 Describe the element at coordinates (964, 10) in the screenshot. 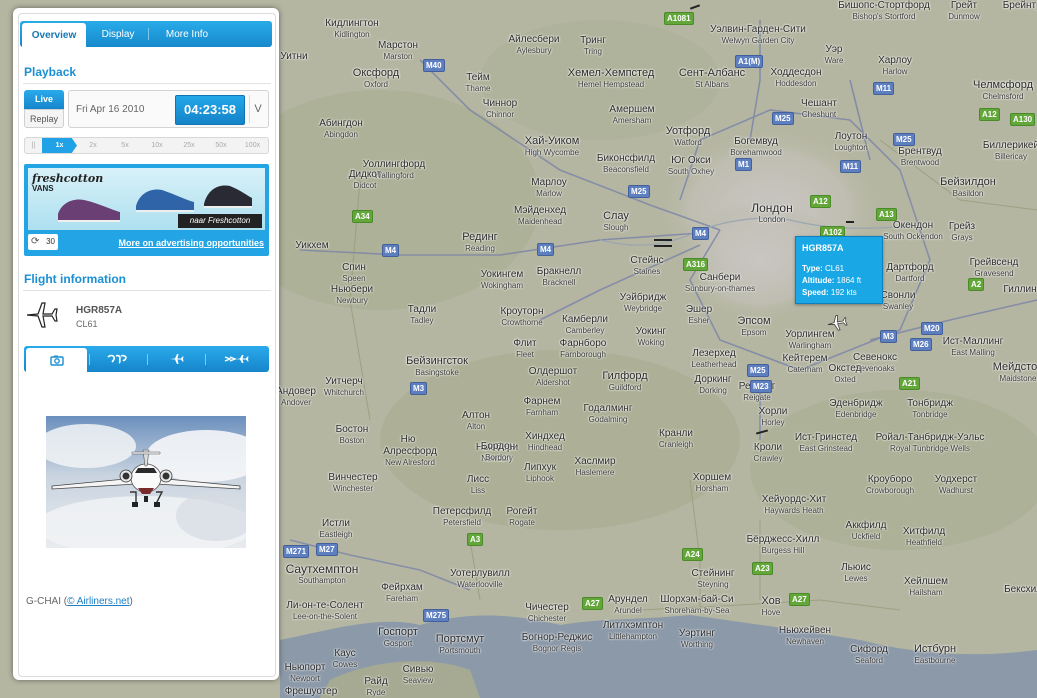

I see `city-label: Грейт Dunmow` at that location.